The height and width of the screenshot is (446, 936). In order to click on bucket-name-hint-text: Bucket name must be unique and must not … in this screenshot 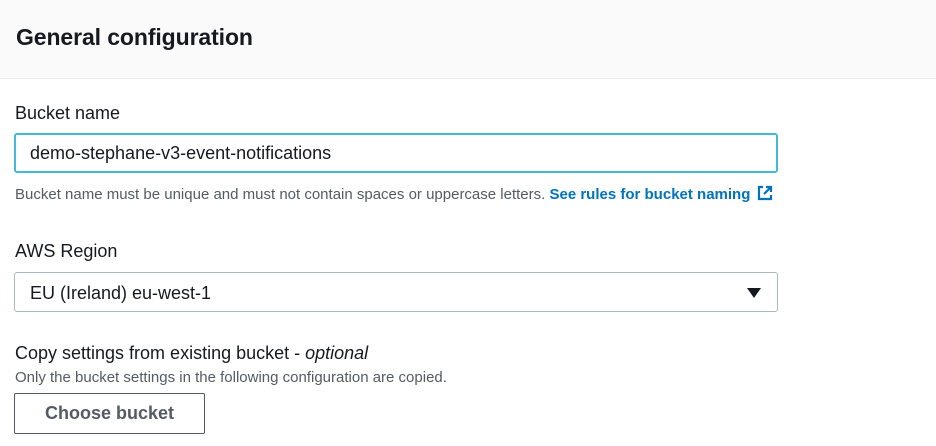, I will do `click(280, 194)`.